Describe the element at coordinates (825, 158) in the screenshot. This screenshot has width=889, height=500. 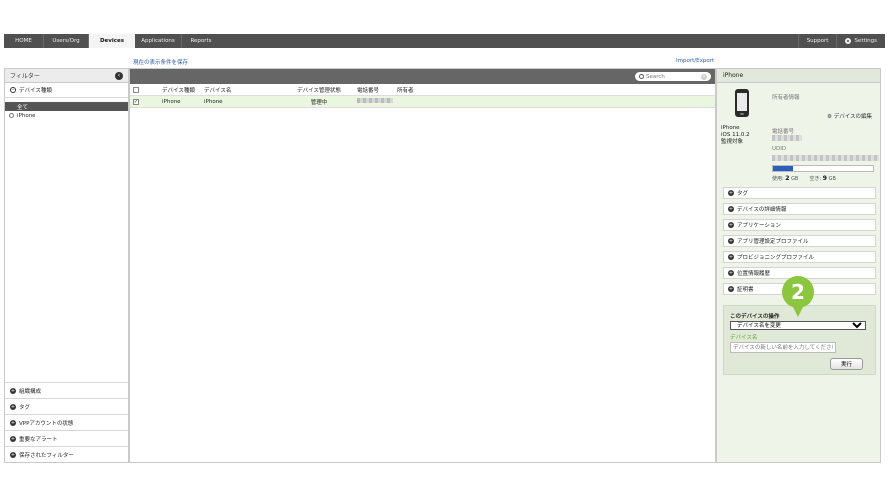
I see `redacted-udid` at that location.